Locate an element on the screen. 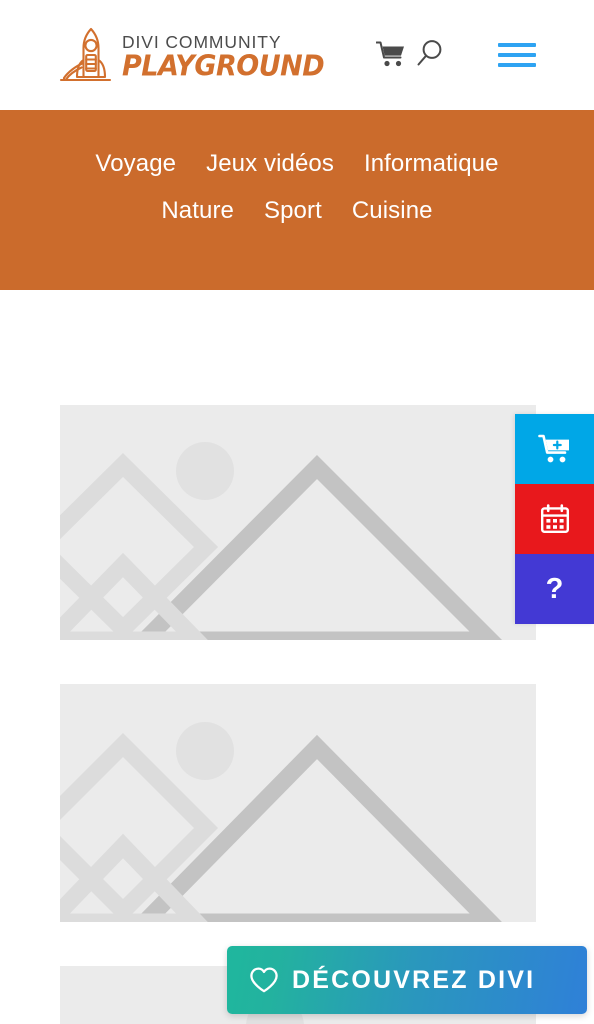 This screenshot has width=594, height=1024. nav-item-jeux-videos: Jeux vidéos is located at coordinates (270, 164).